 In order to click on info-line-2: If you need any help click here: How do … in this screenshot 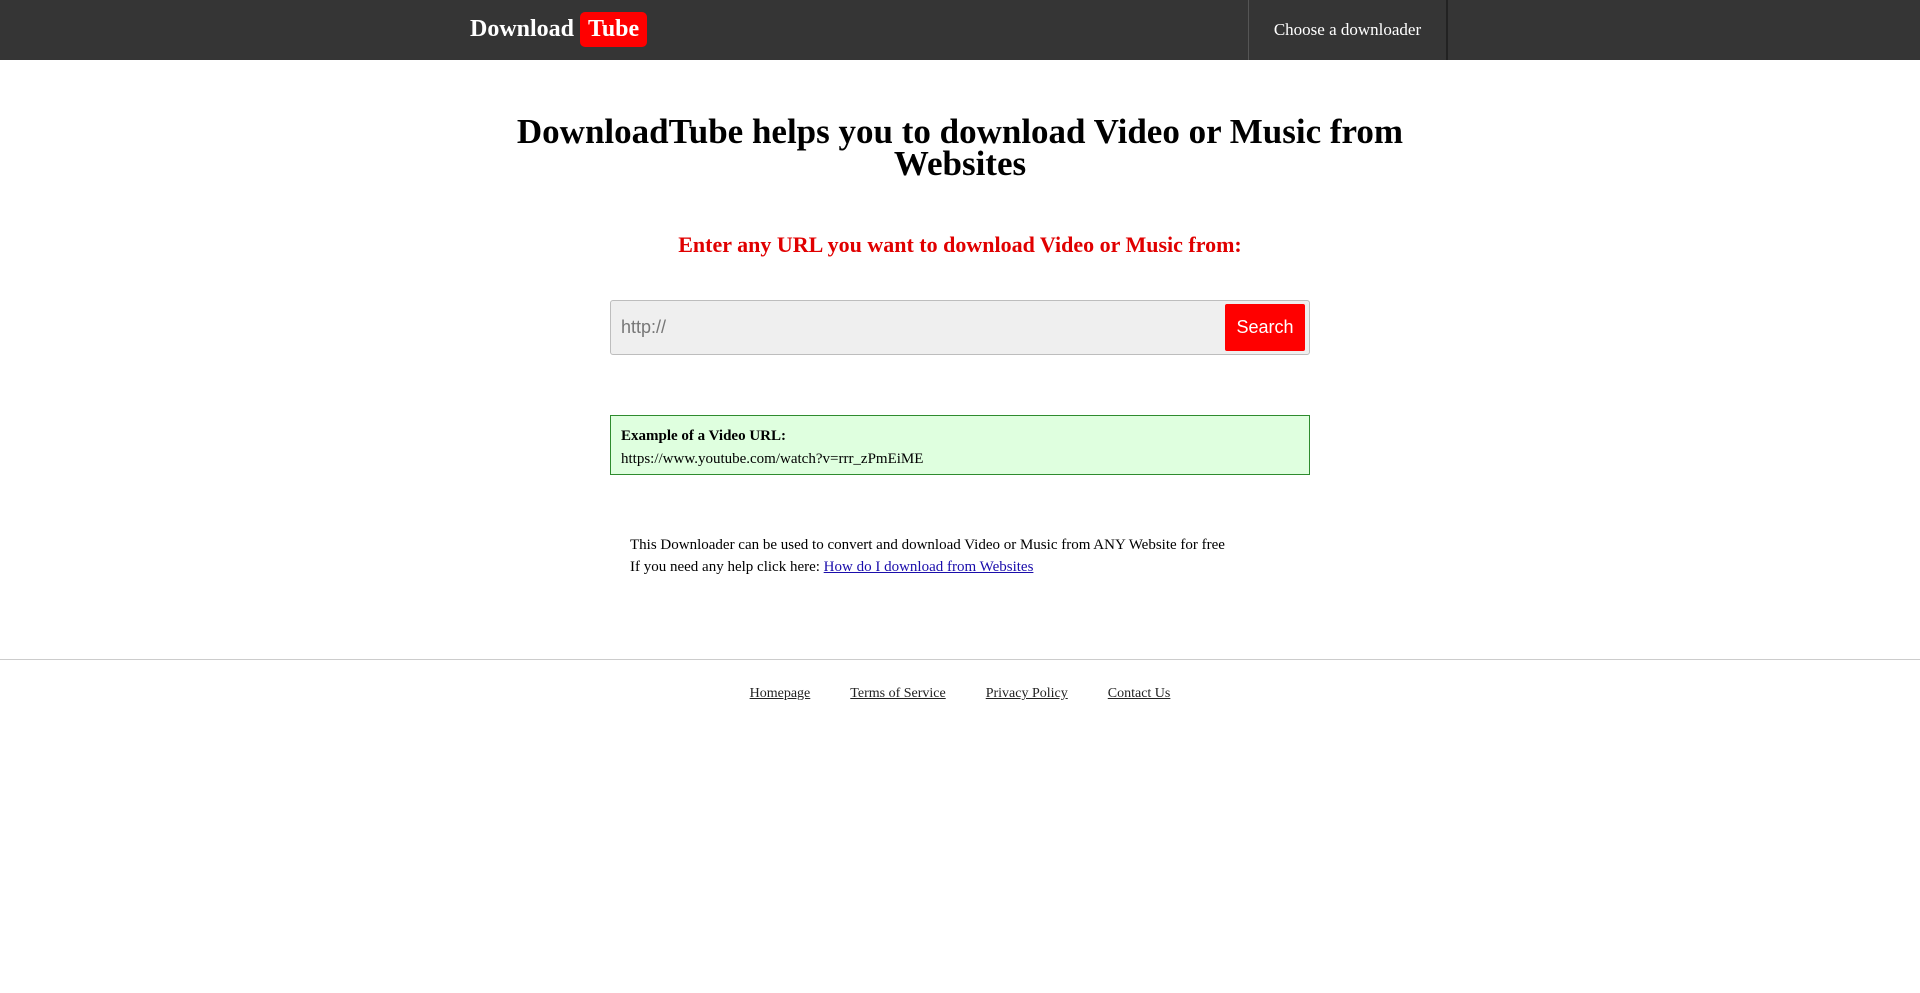, I will do `click(980, 567)`.